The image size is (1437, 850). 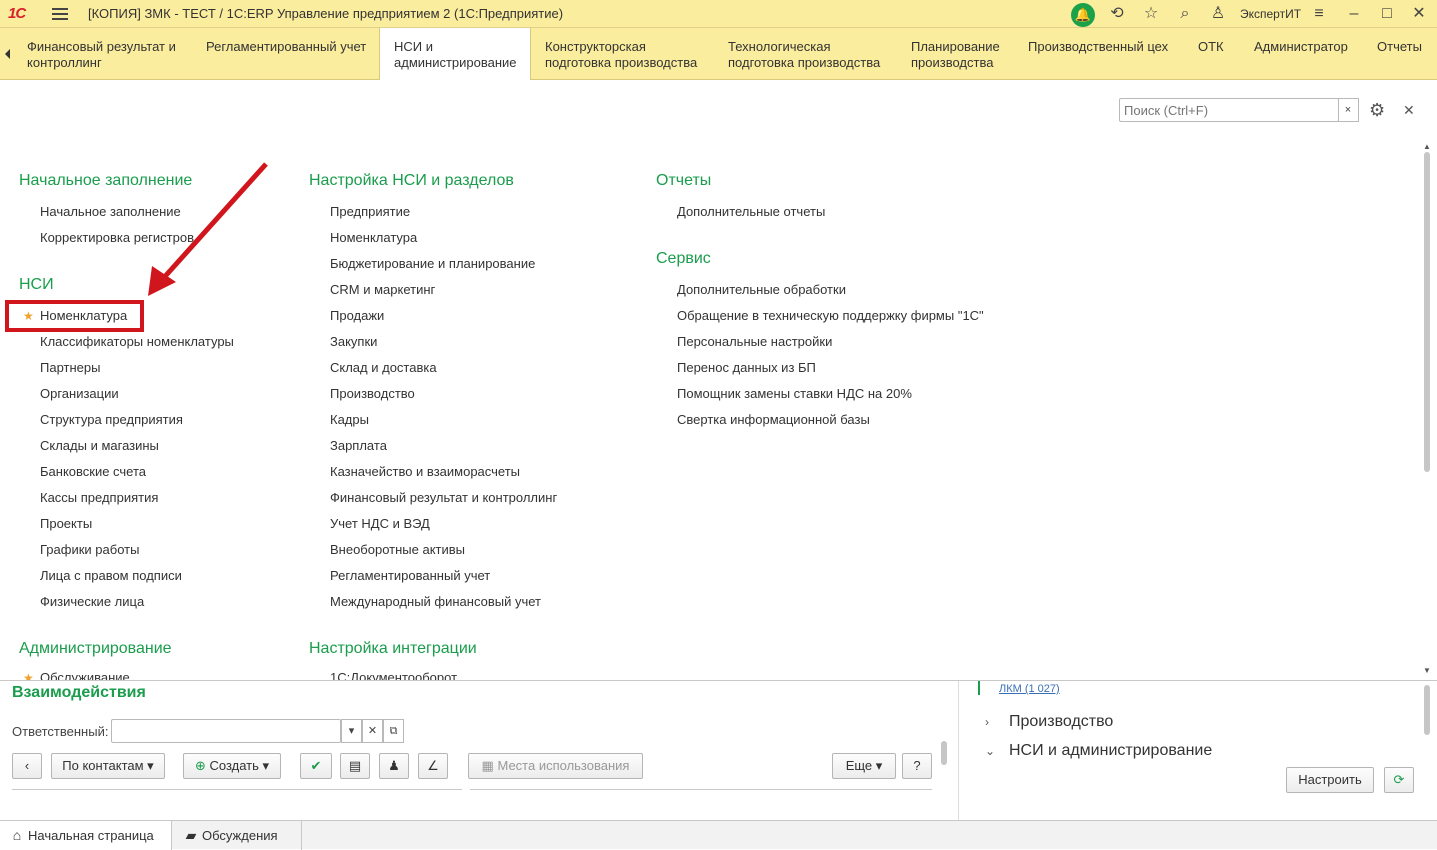 What do you see at coordinates (79, 692) in the screenshot?
I see `interactions-title: Взаимодействия` at bounding box center [79, 692].